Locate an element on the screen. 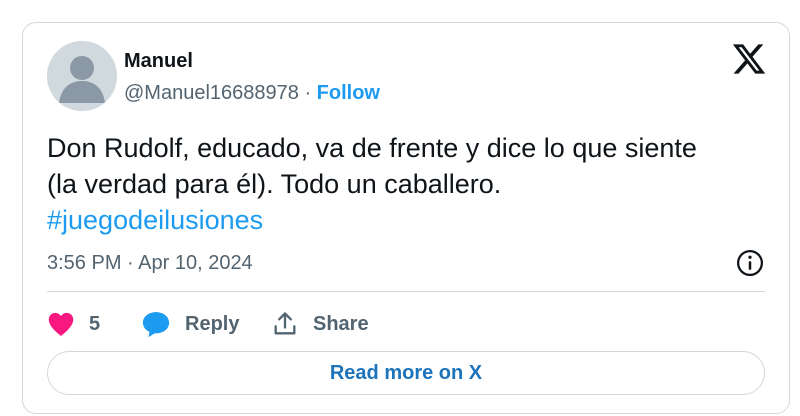 The height and width of the screenshot is (416, 800). x-logo-icon is located at coordinates (749, 59).